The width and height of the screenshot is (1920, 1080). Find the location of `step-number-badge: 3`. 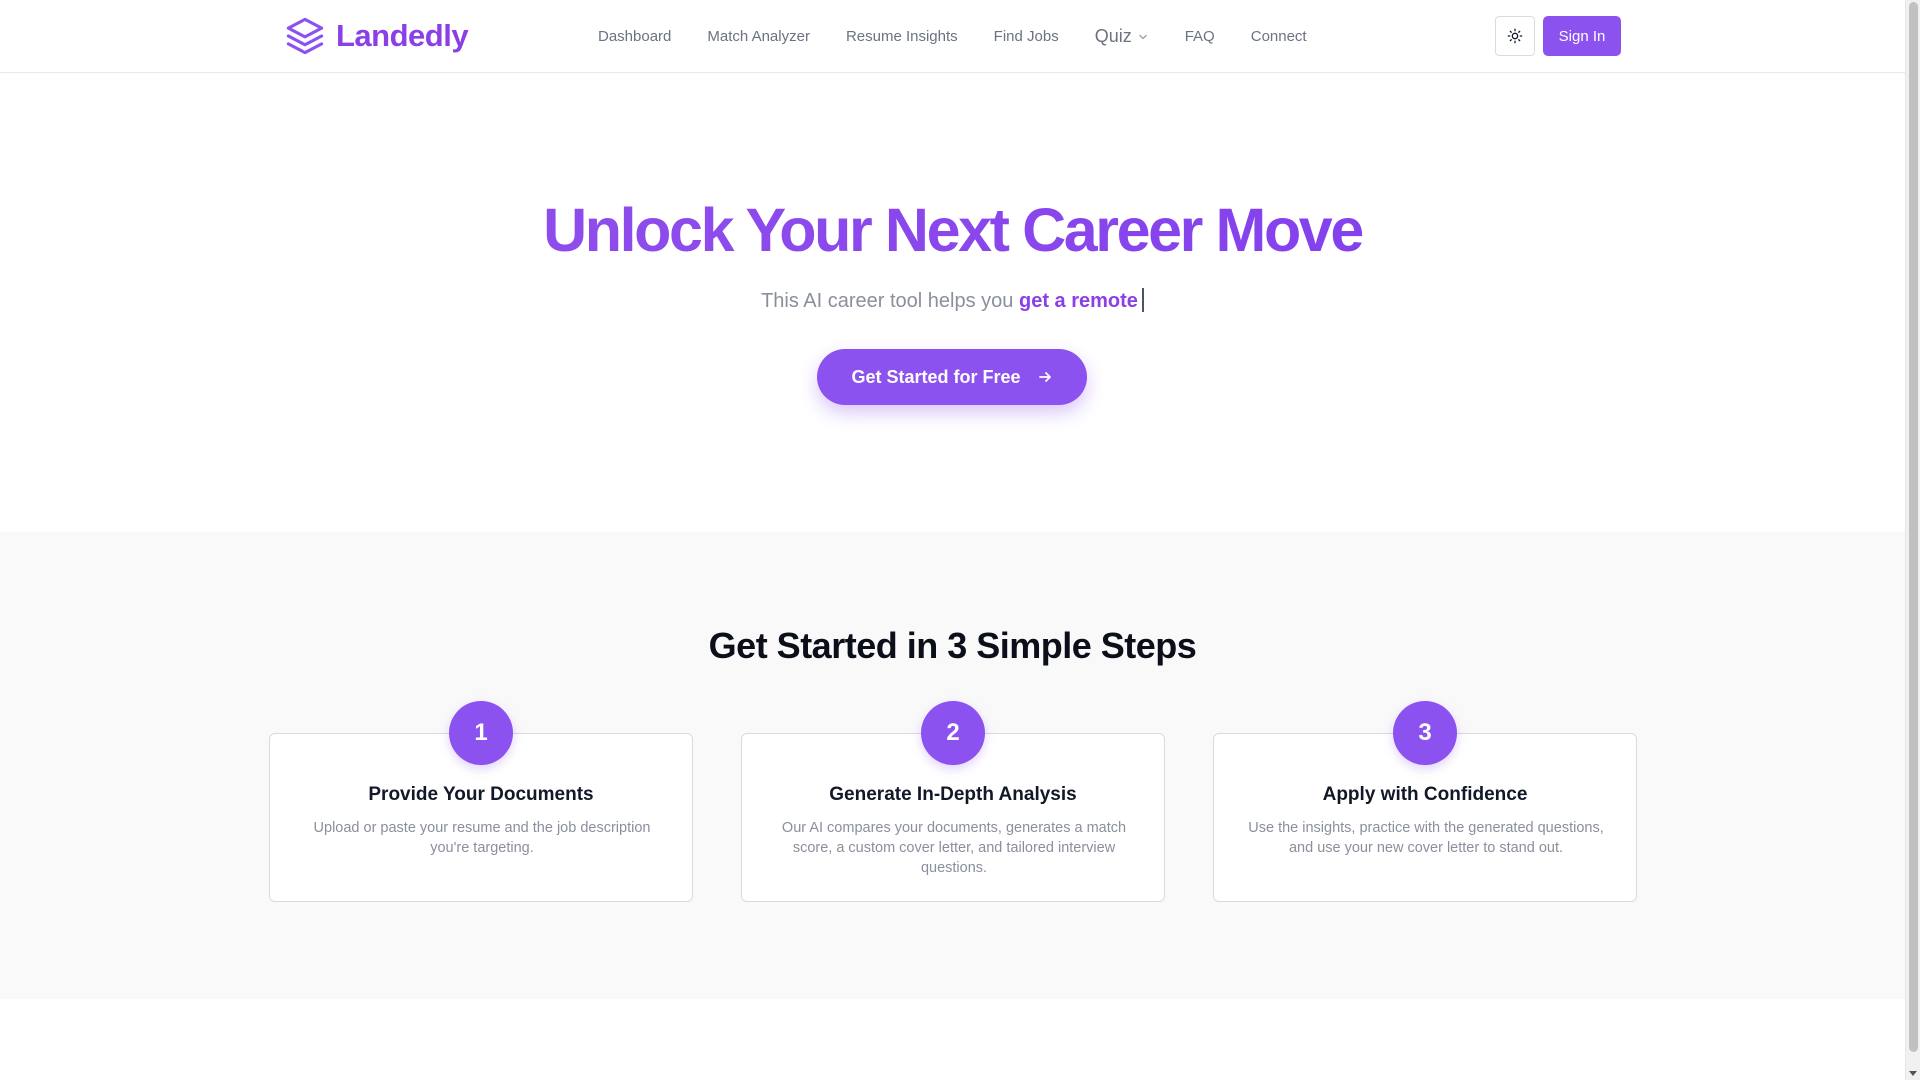

step-number-badge: 3 is located at coordinates (1425, 733).